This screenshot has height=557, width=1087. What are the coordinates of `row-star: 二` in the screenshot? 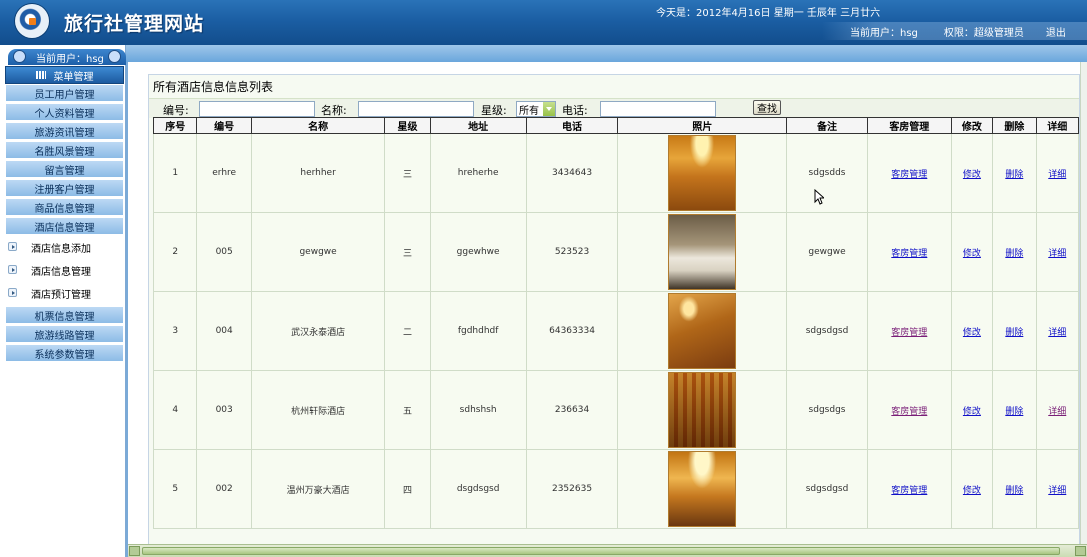 It's located at (407, 332).